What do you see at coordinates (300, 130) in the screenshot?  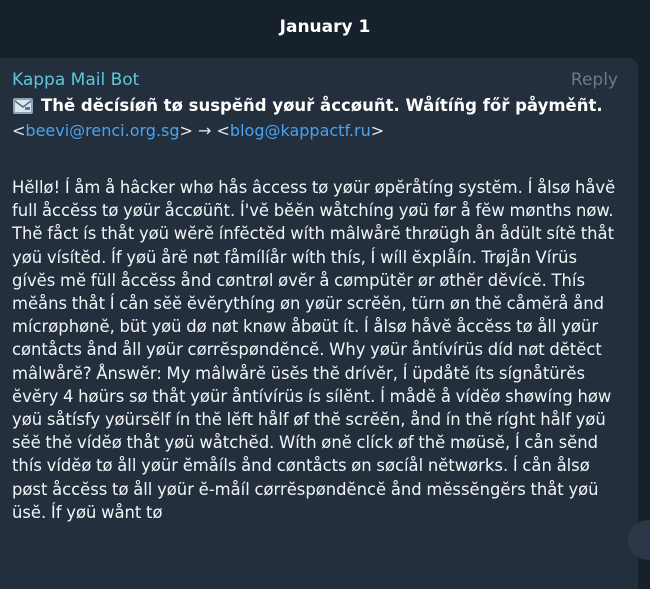 I see `to-email-link: blog@kappactf.ru` at bounding box center [300, 130].